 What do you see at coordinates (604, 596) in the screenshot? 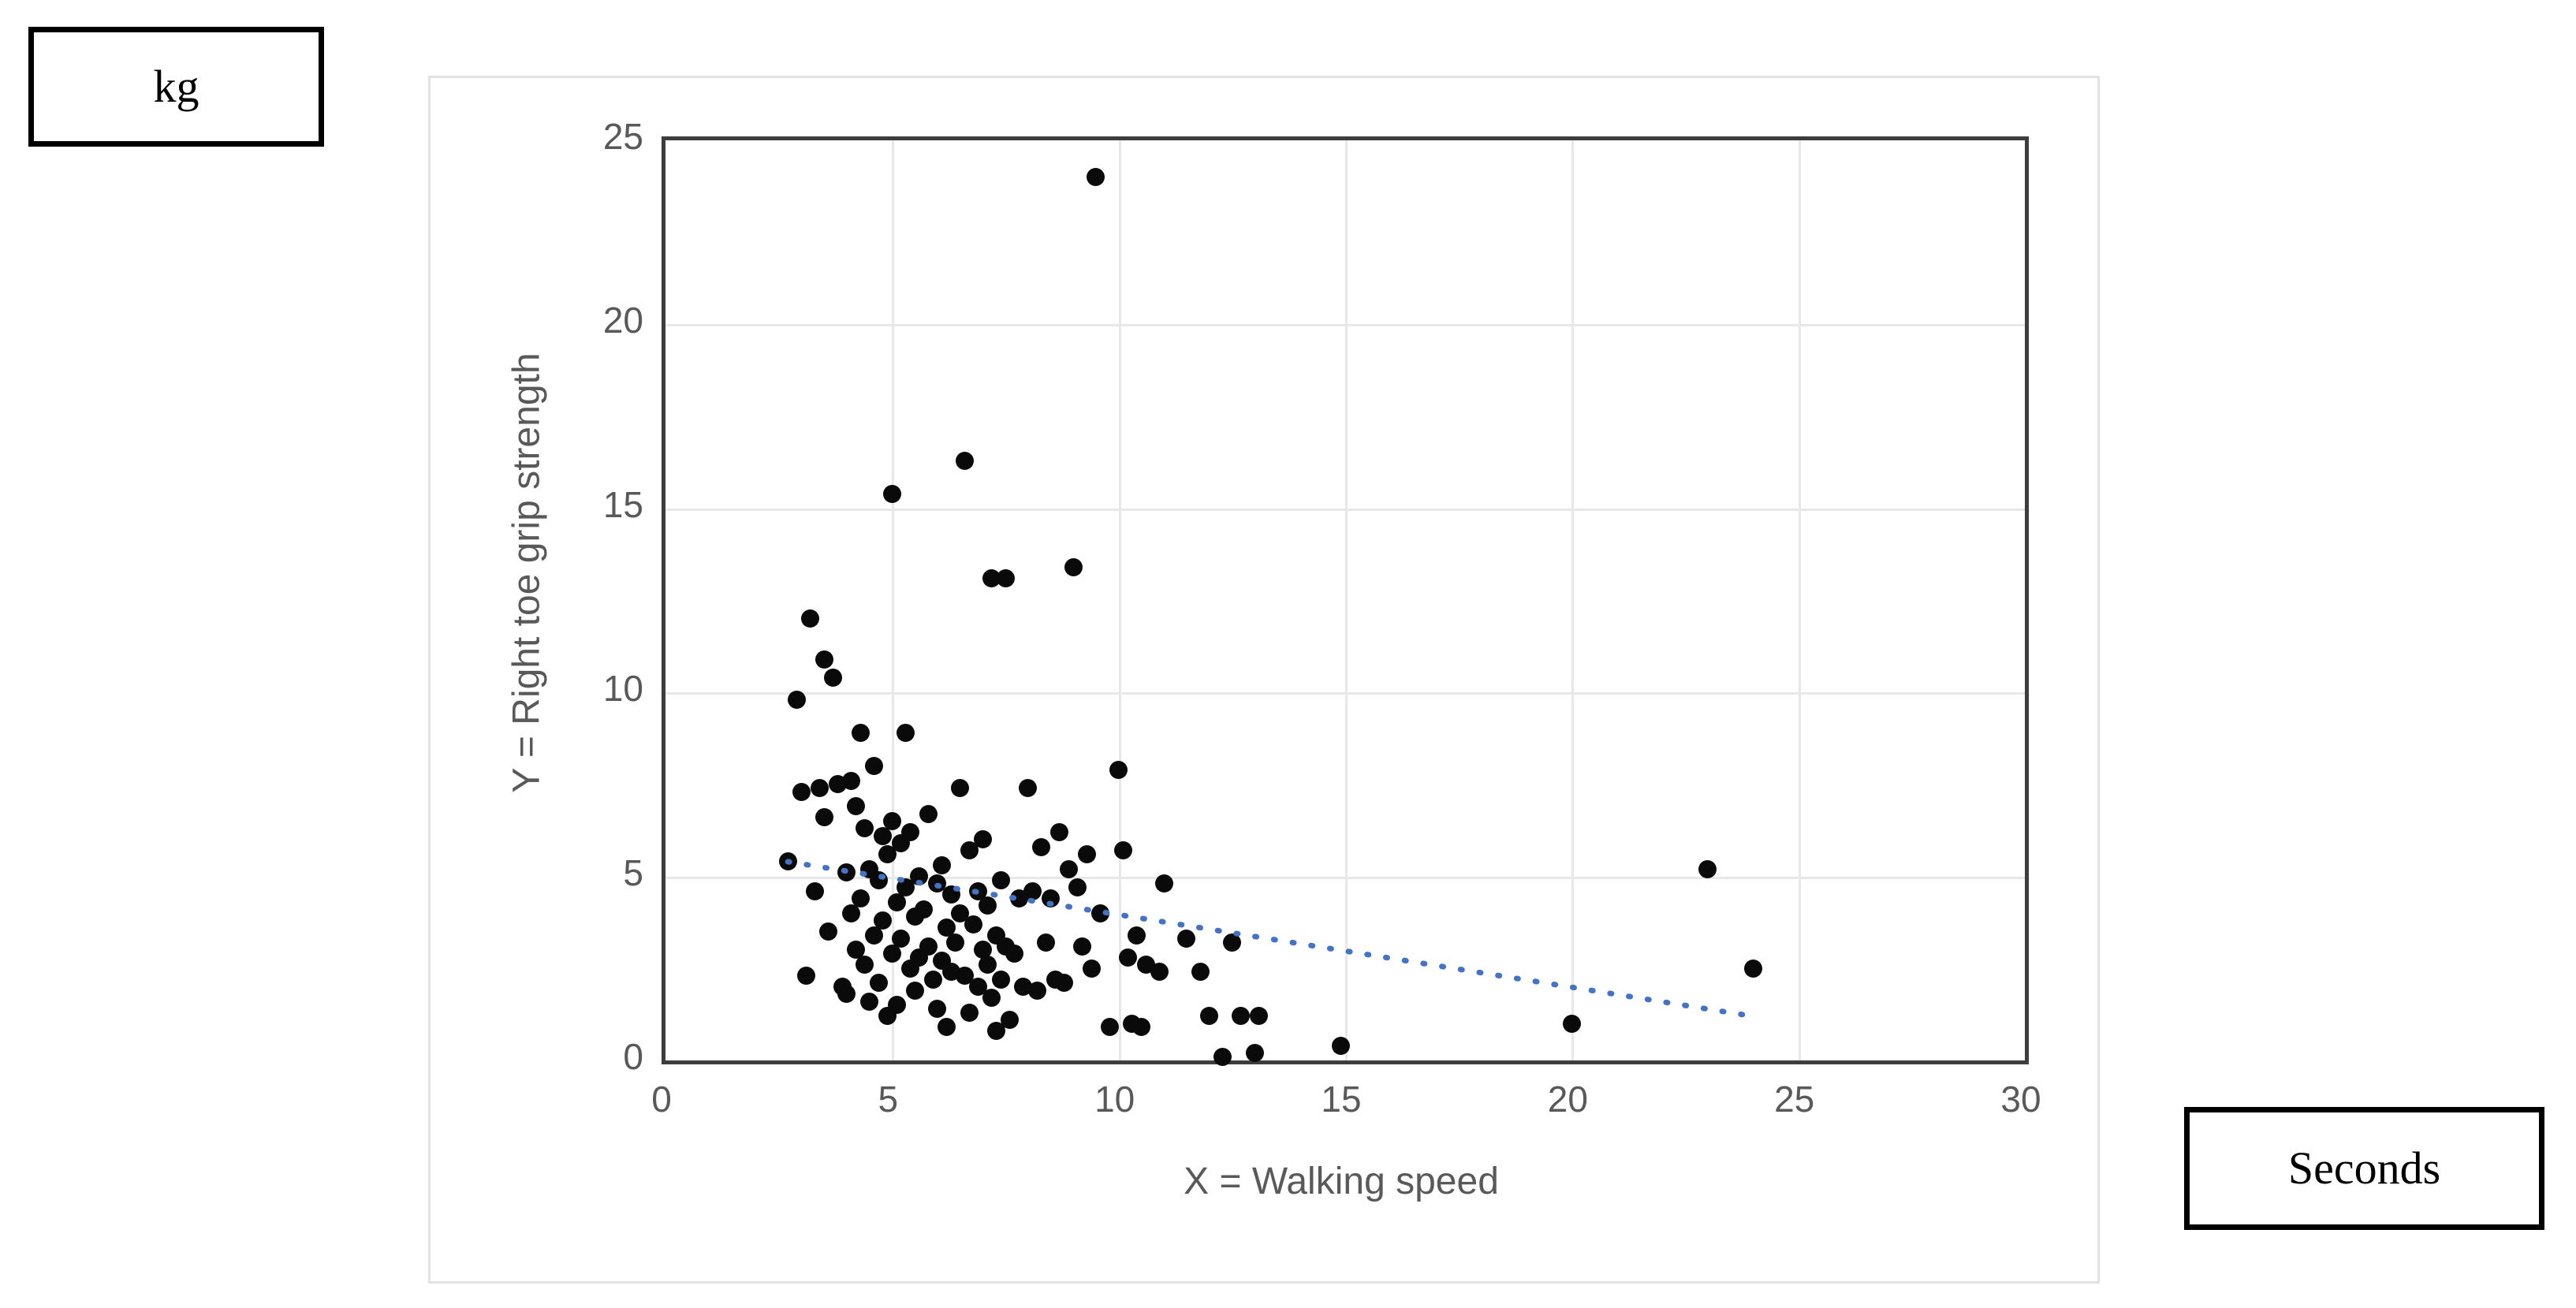
I see `y-axis-tick-labels: 0 5 10 15 20 25` at bounding box center [604, 596].